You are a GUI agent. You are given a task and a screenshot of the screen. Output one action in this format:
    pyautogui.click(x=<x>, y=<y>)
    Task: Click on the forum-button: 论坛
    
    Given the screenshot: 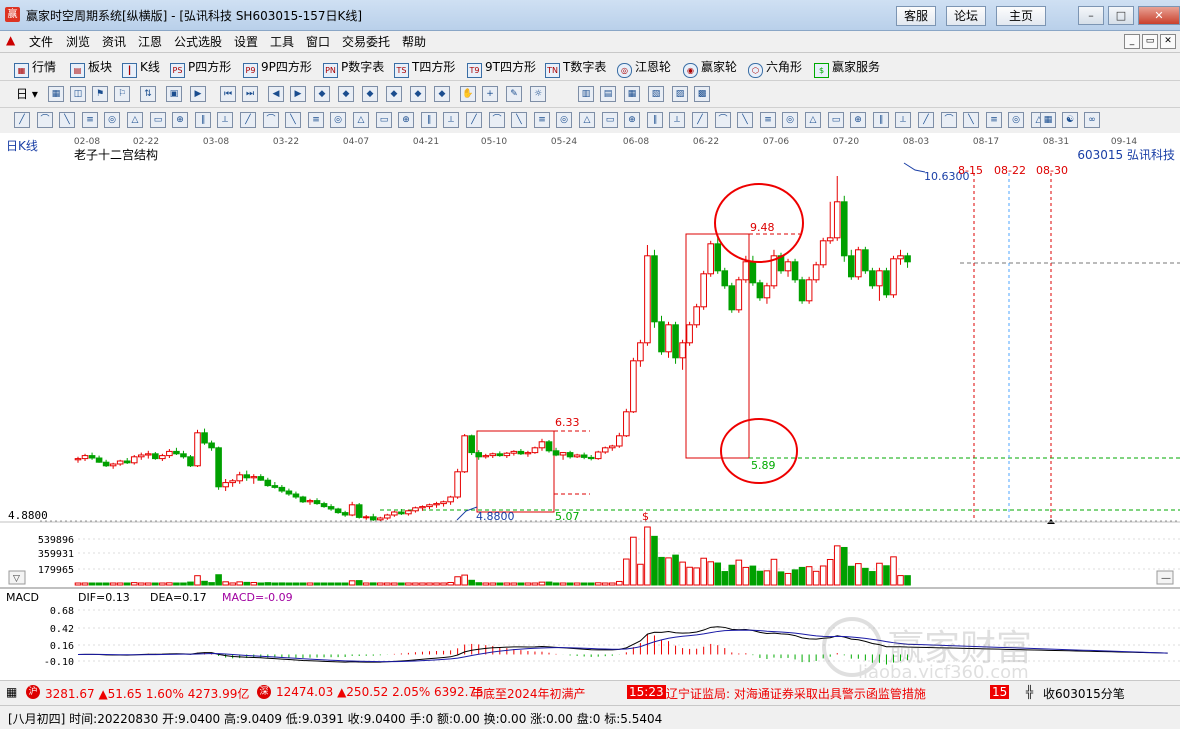 What is the action you would take?
    pyautogui.click(x=966, y=16)
    